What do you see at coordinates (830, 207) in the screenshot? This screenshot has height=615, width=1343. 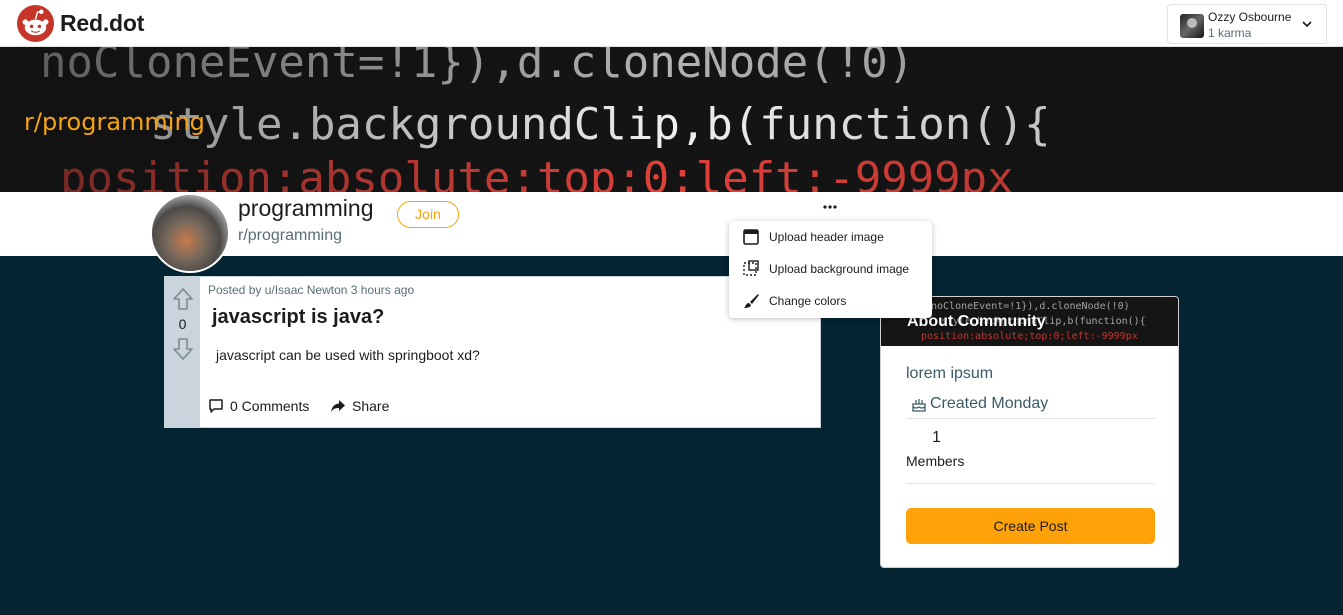 I see `more-options-icon` at bounding box center [830, 207].